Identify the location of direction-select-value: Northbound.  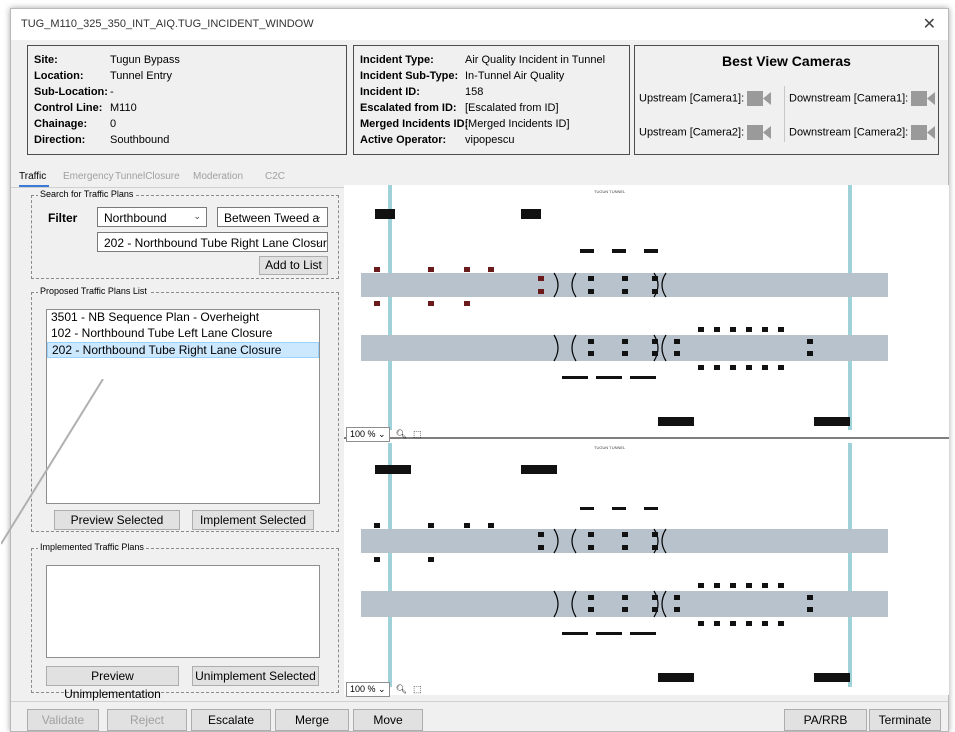
(135, 218).